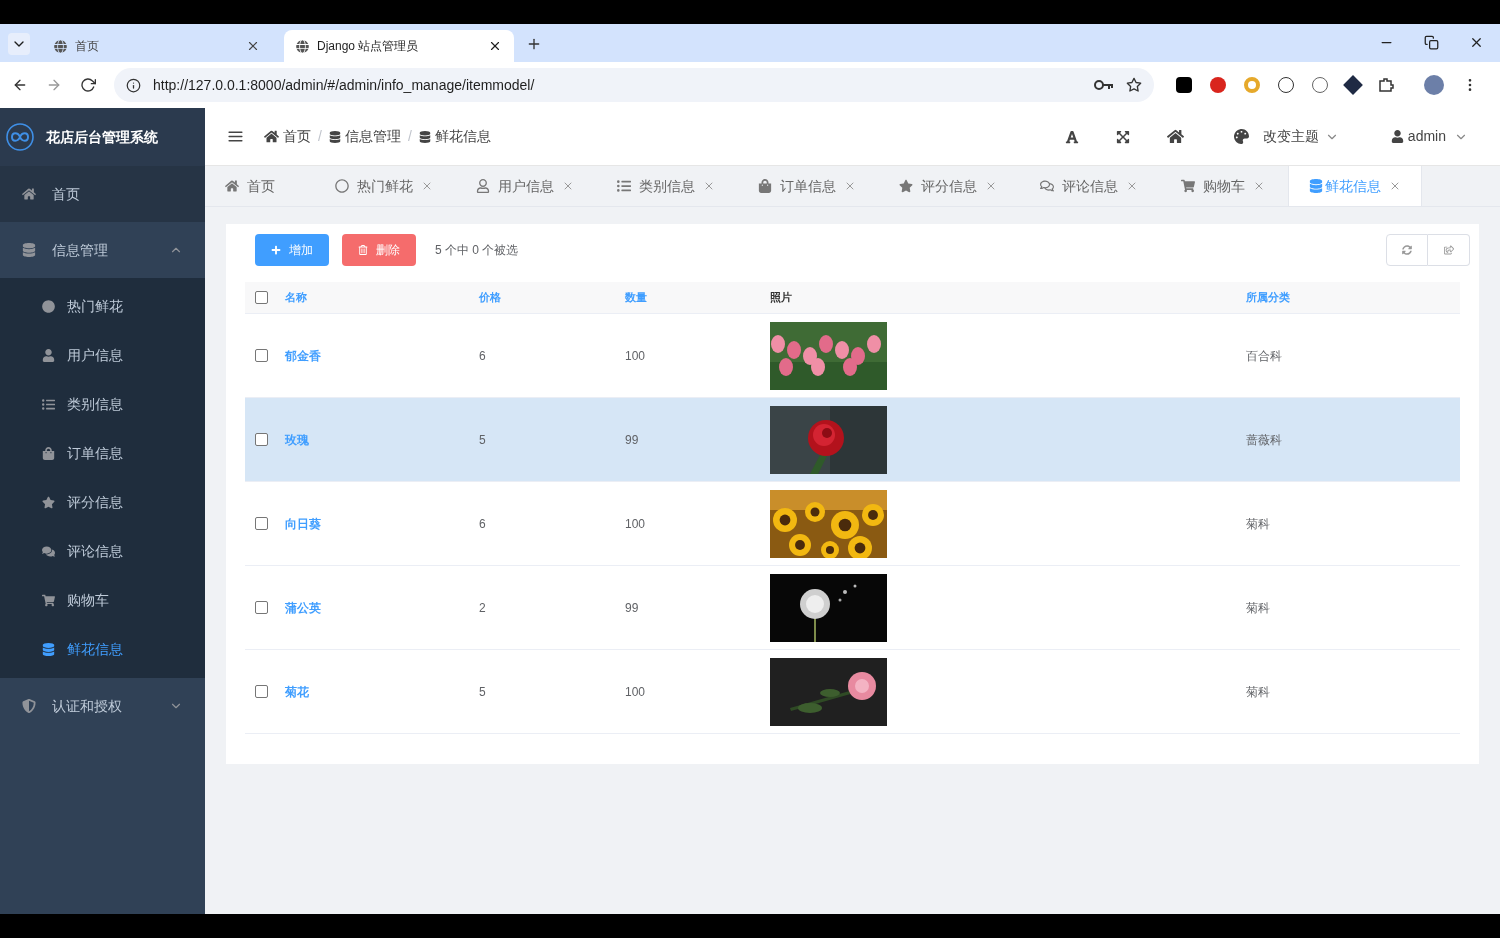 The width and height of the screenshot is (1500, 938). I want to click on sidebar-item: 购物车, so click(102, 600).